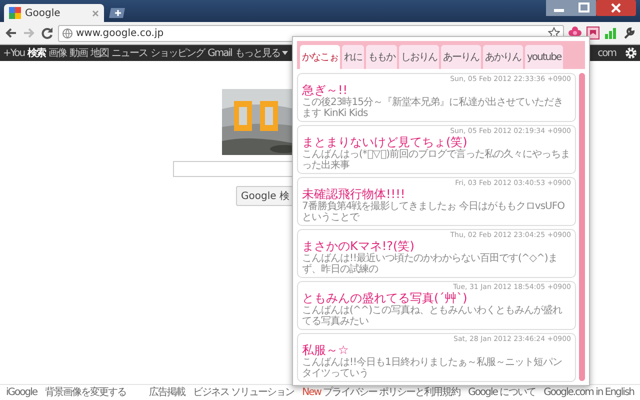 The image size is (640, 400). I want to click on member-tab: ももか, so click(381, 57).